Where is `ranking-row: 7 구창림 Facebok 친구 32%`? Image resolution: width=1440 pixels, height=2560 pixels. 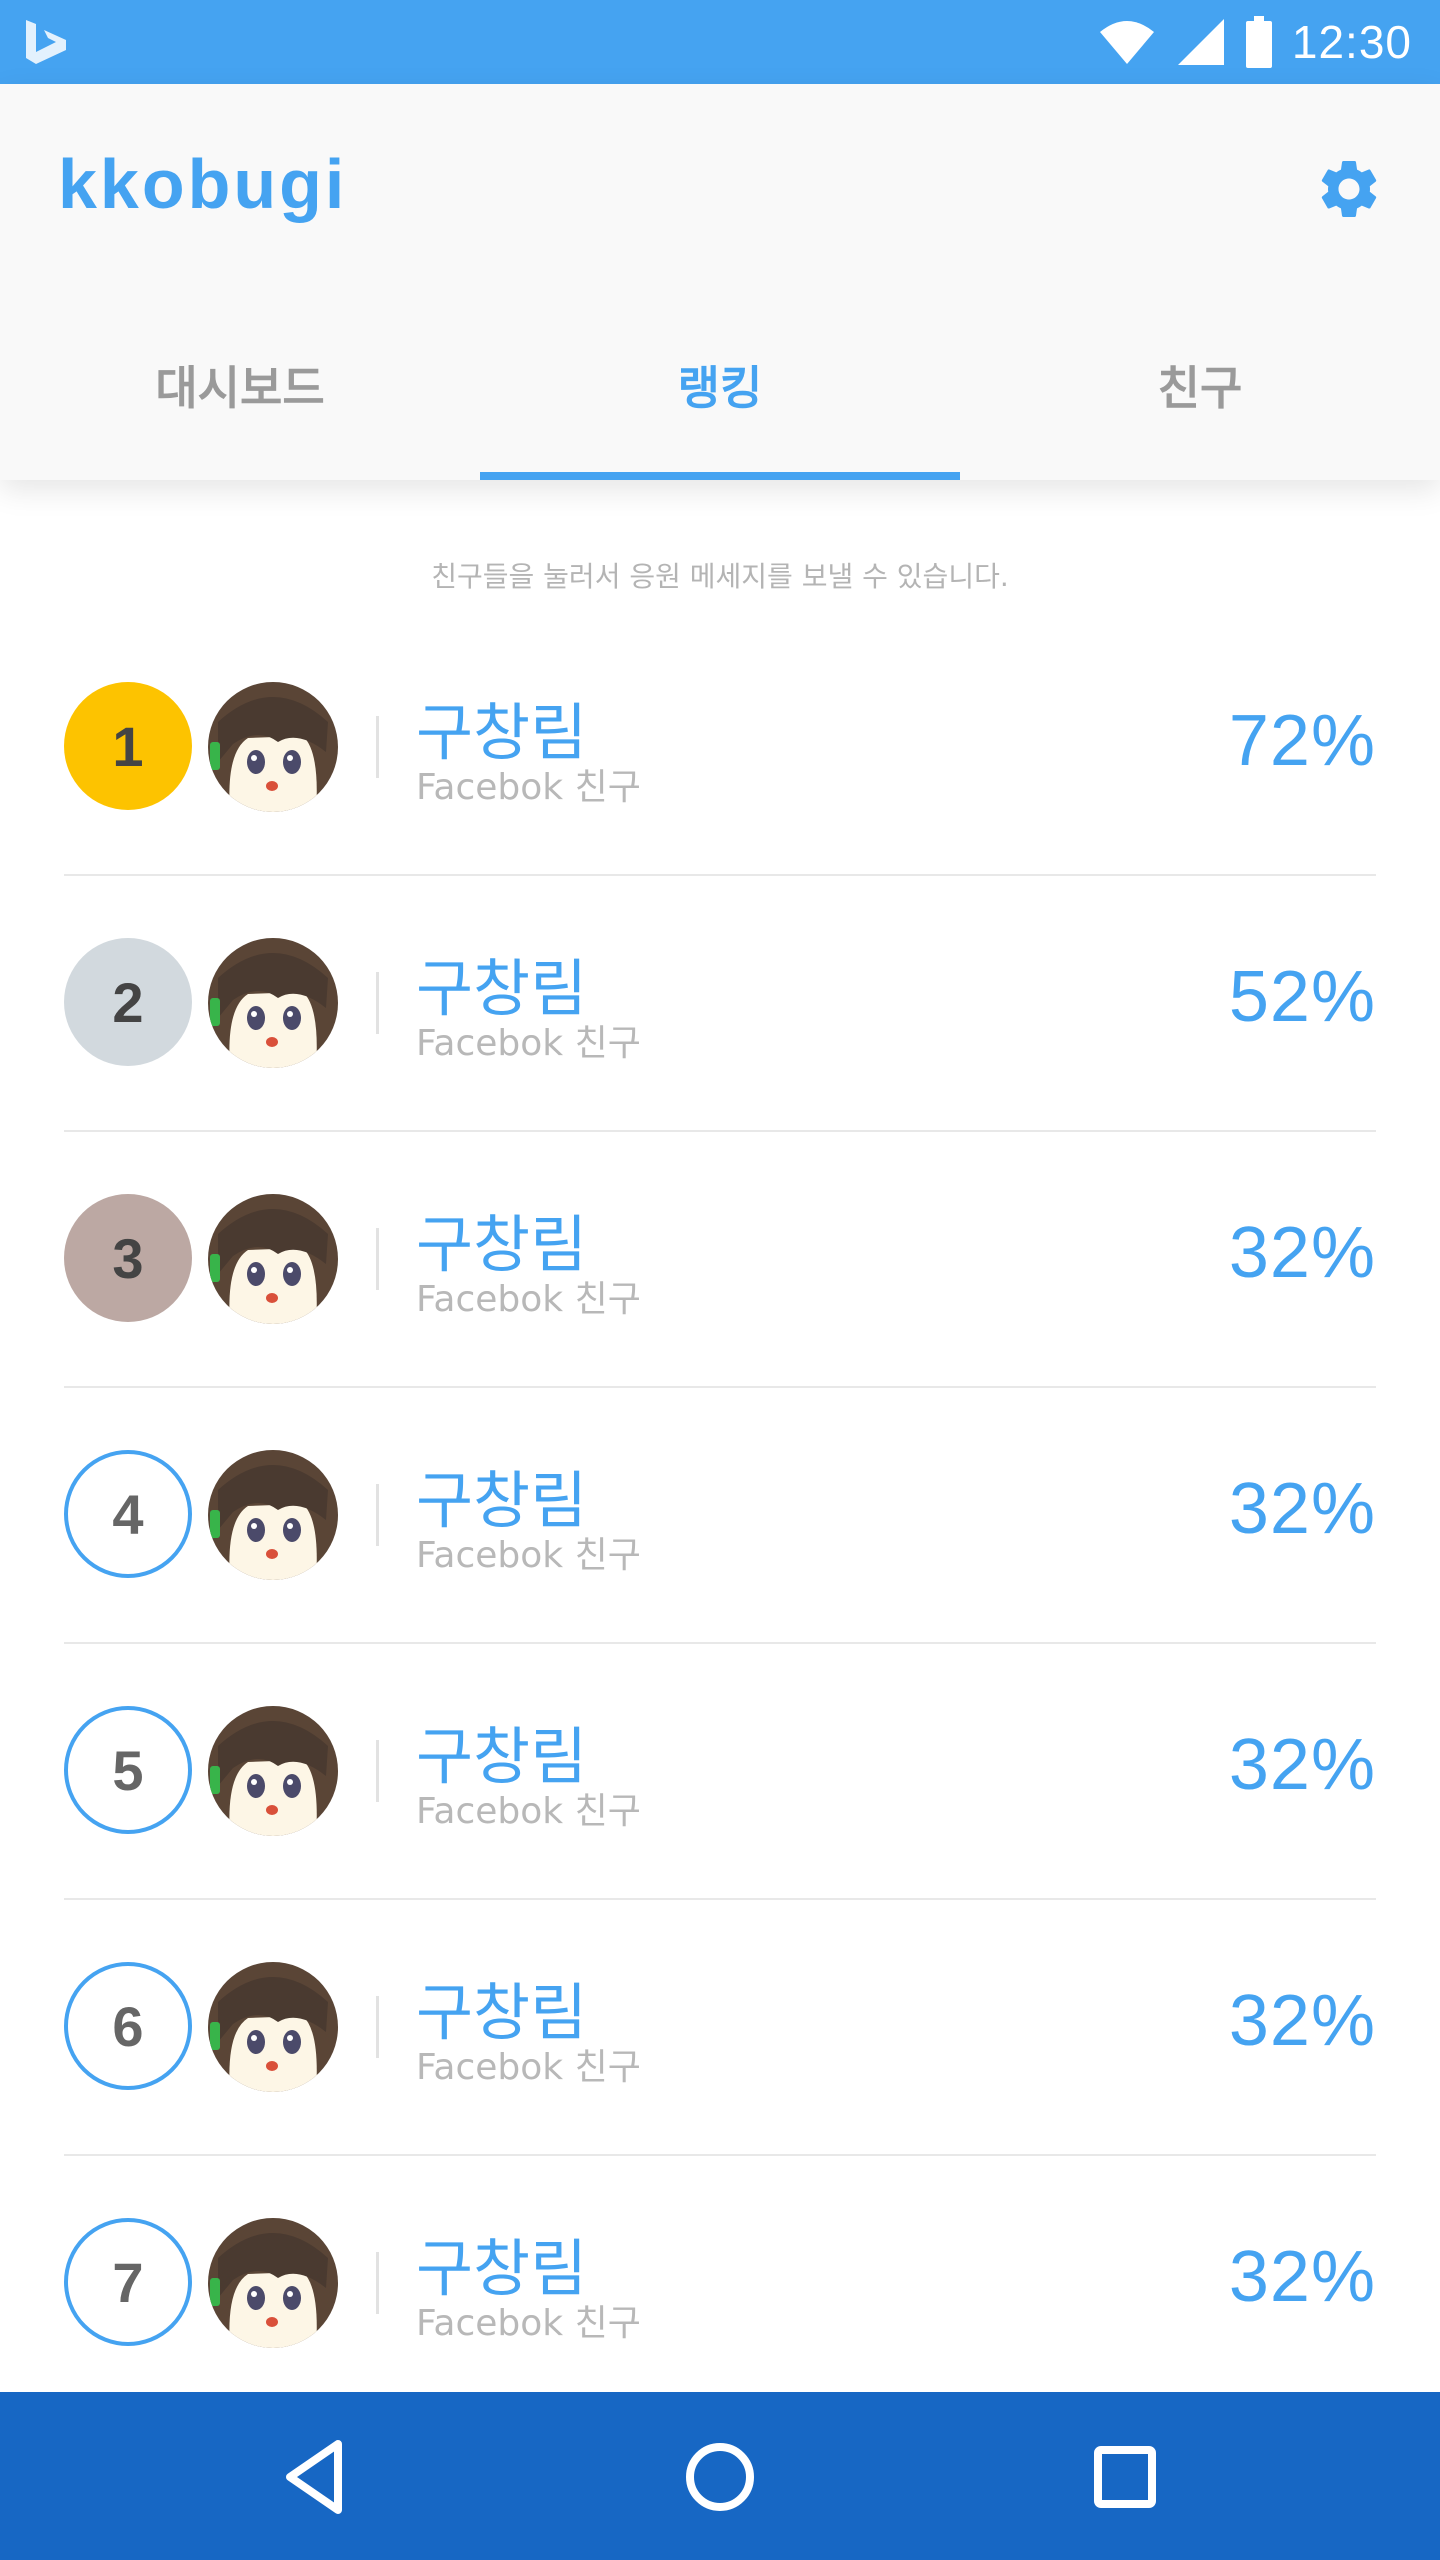
ranking-row: 7 구창림 Facebok 친구 32% is located at coordinates (720, 2284).